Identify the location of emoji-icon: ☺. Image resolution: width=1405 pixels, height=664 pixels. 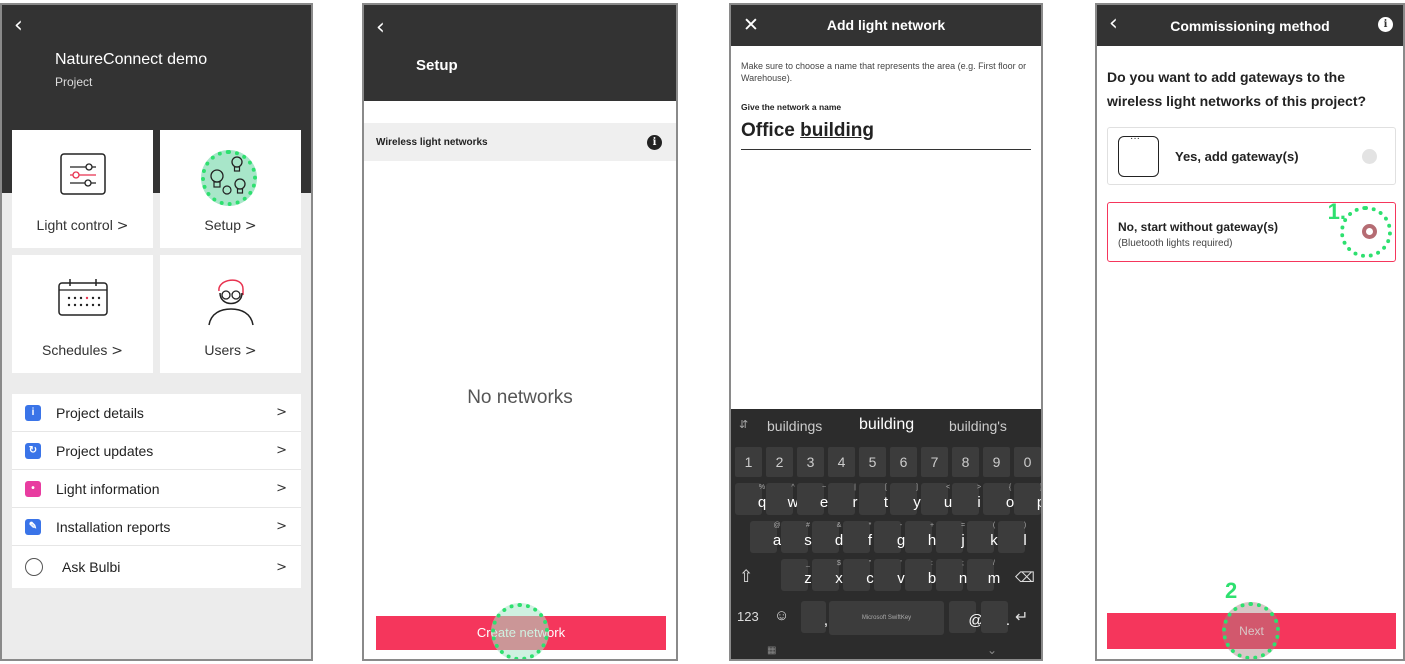
(781, 615).